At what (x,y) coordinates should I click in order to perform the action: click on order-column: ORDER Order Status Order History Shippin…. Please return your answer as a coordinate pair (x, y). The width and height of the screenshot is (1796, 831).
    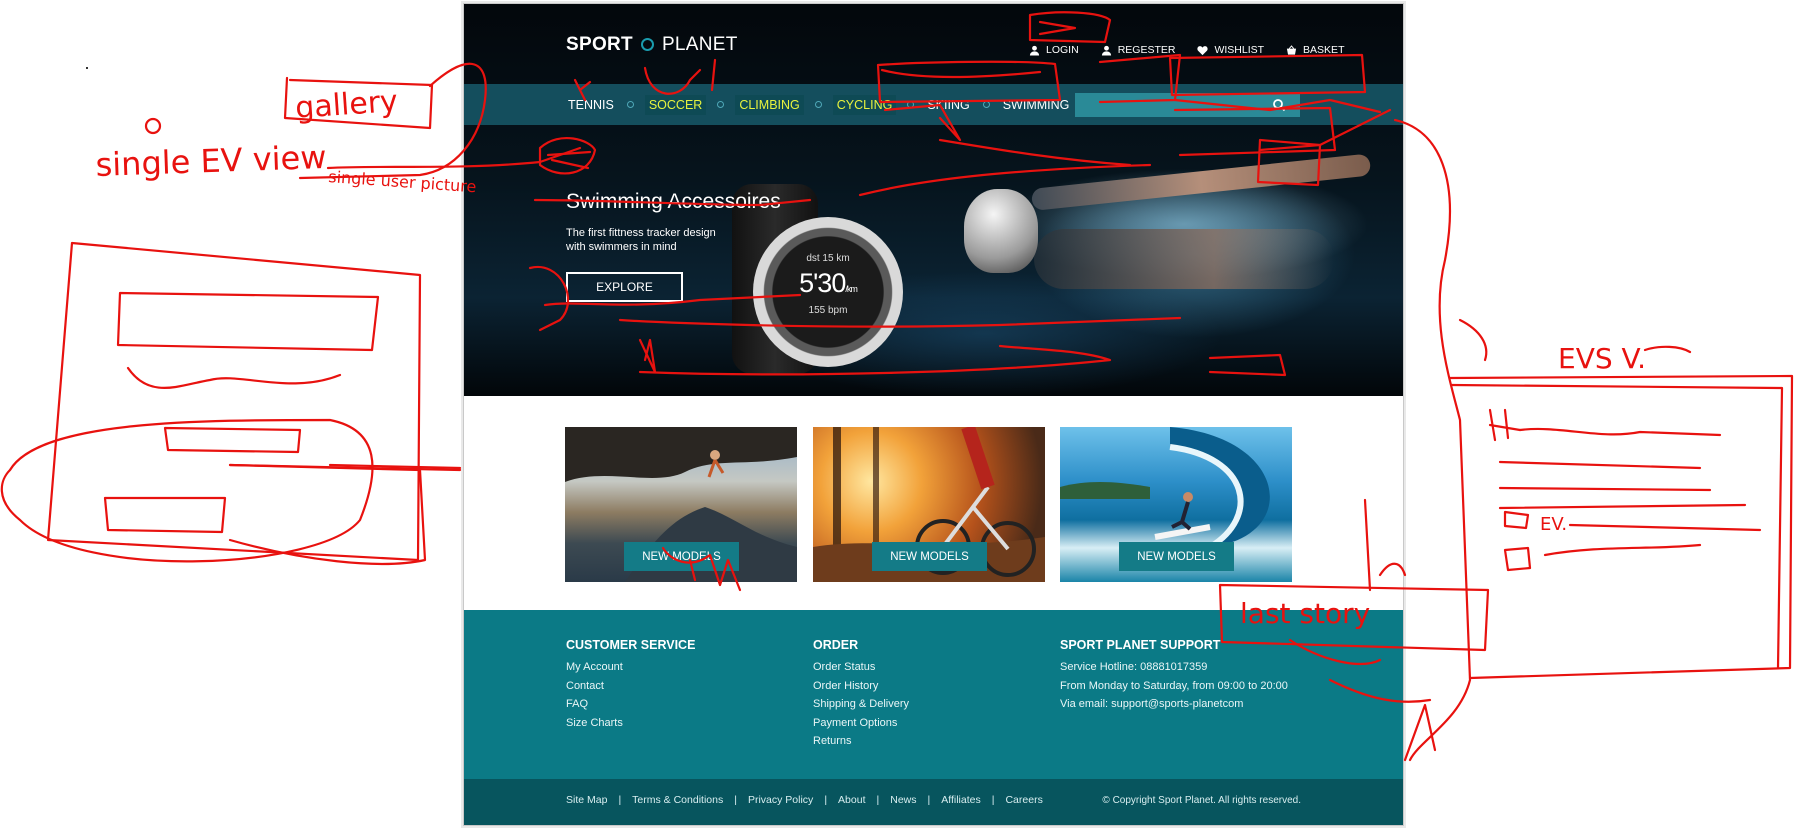
    Looking at the image, I should click on (861, 694).